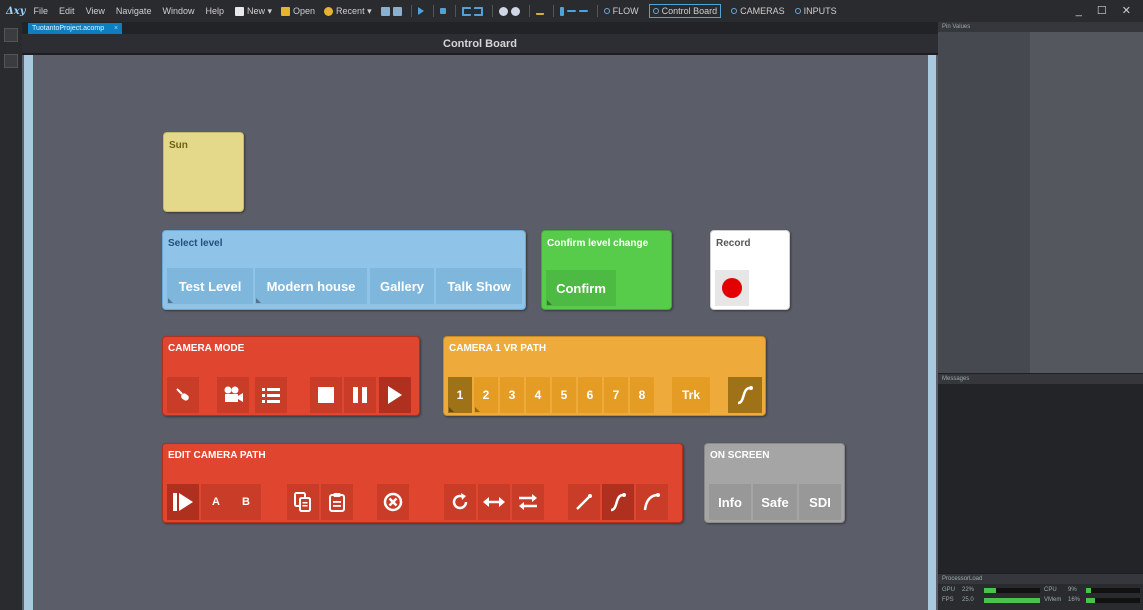 The image size is (1143, 610). I want to click on confirm-button: Confirm, so click(581, 288).